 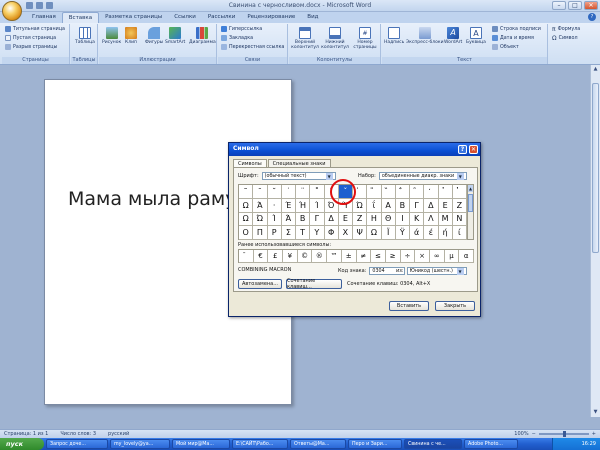 What do you see at coordinates (241, 29) in the screenshot?
I see `hyperlink-button: Гиперссылка` at bounding box center [241, 29].